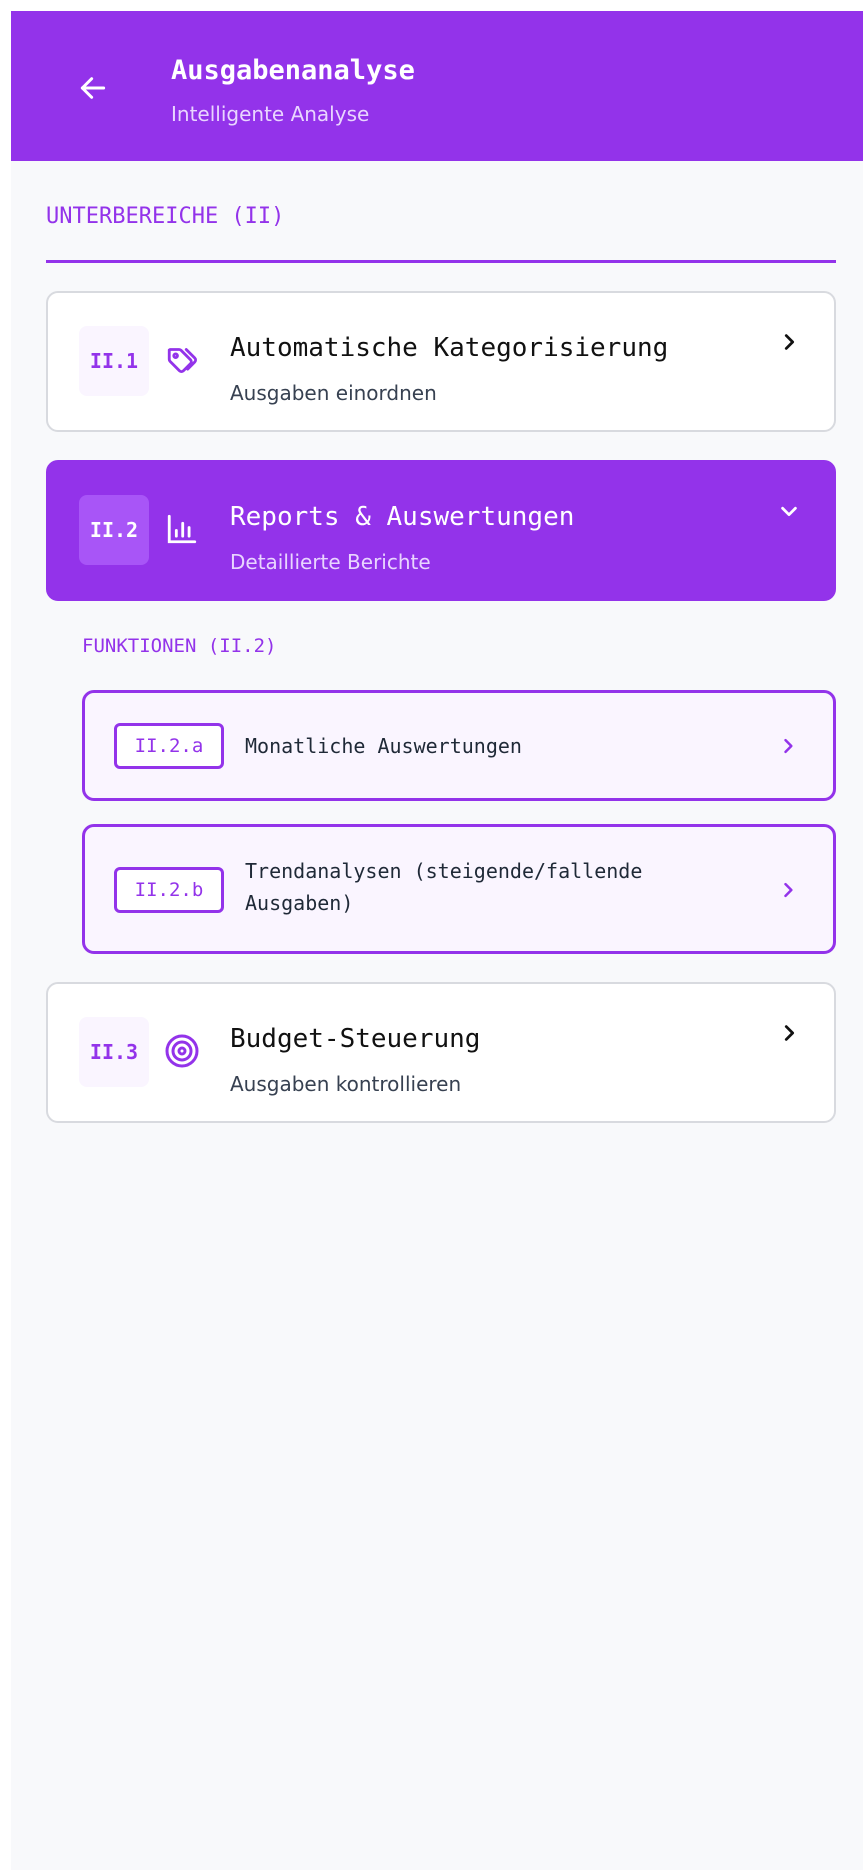  Describe the element at coordinates (270, 114) in the screenshot. I see `page-subtitle: Intelligente Analyse` at that location.